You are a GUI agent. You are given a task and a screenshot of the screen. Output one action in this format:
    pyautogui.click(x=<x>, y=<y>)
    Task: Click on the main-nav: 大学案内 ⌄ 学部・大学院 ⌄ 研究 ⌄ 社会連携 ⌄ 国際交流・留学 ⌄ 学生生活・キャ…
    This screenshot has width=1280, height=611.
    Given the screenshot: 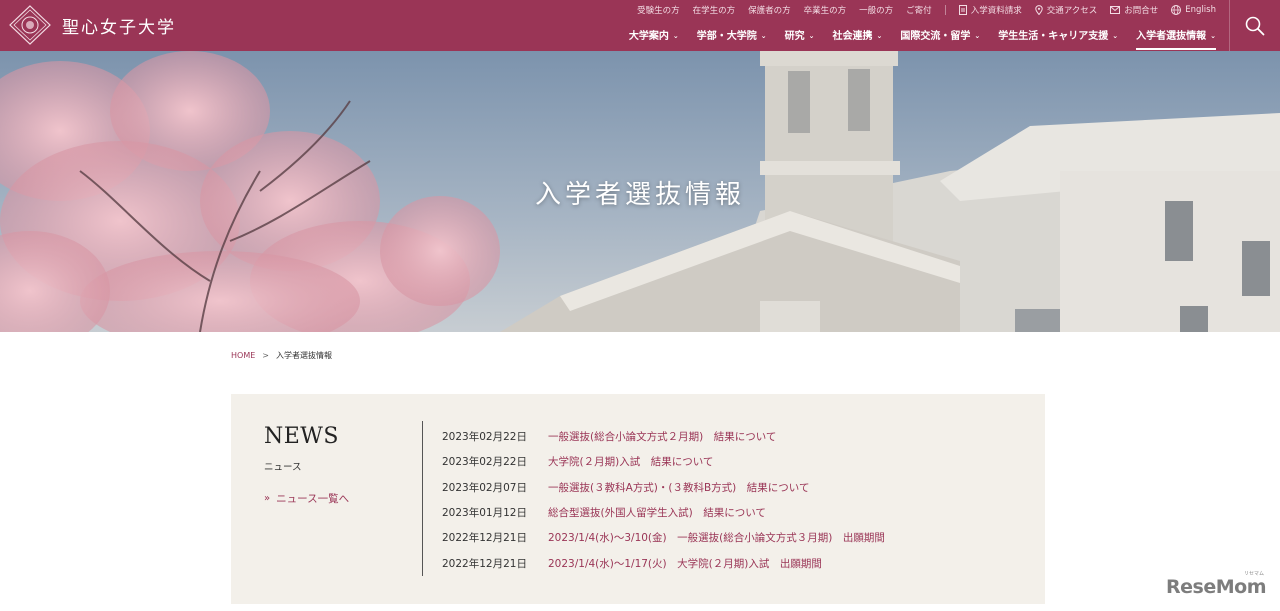 What is the action you would take?
    pyautogui.click(x=913, y=38)
    